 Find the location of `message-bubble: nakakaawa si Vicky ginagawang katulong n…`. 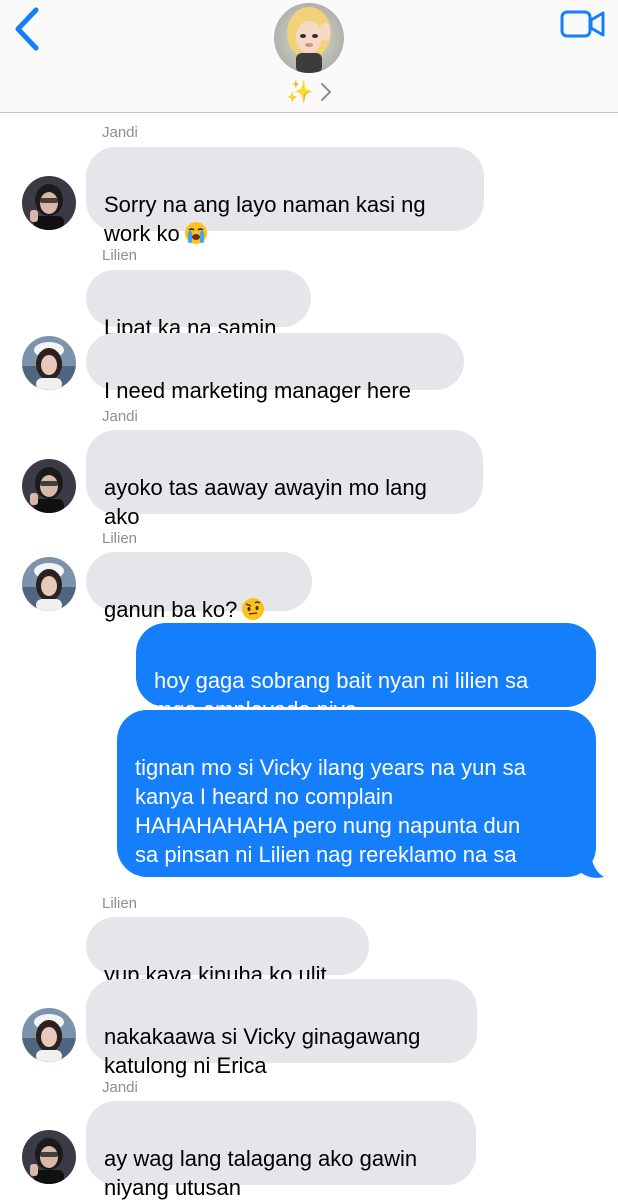

message-bubble: nakakaawa si Vicky ginagawang katulong n… is located at coordinates (281, 1028).